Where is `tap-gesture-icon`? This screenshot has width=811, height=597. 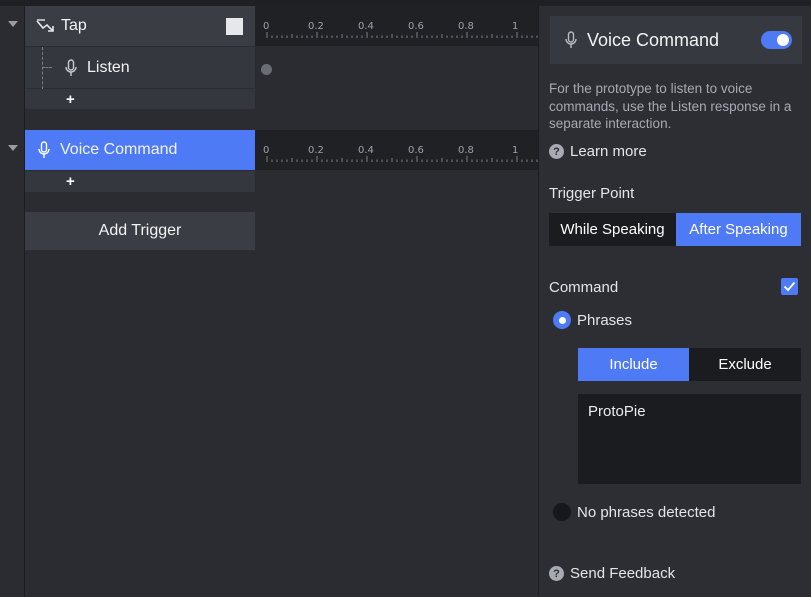 tap-gesture-icon is located at coordinates (45, 26).